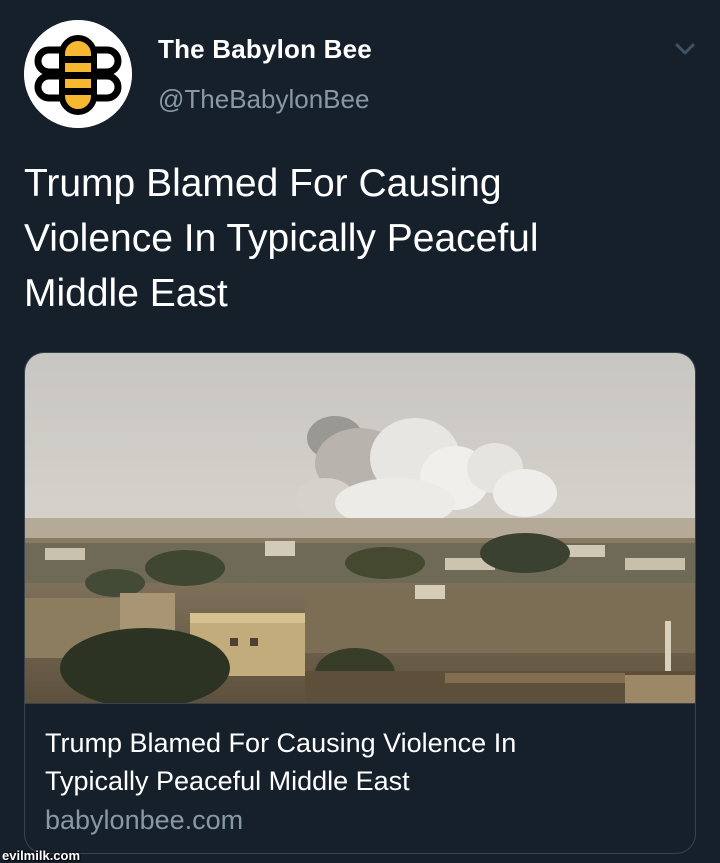  Describe the element at coordinates (263, 99) in the screenshot. I see `account-handle: @TheBabylonBee` at that location.